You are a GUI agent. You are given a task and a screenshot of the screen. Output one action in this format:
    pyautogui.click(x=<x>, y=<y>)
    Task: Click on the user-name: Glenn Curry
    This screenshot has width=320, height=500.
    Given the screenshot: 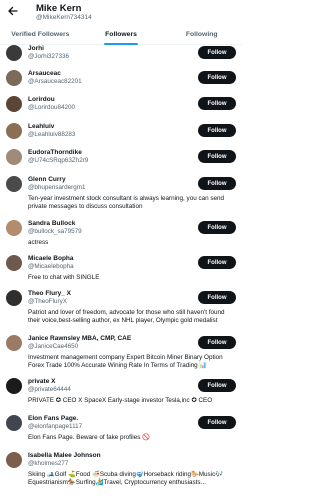 What is the action you would take?
    pyautogui.click(x=109, y=180)
    